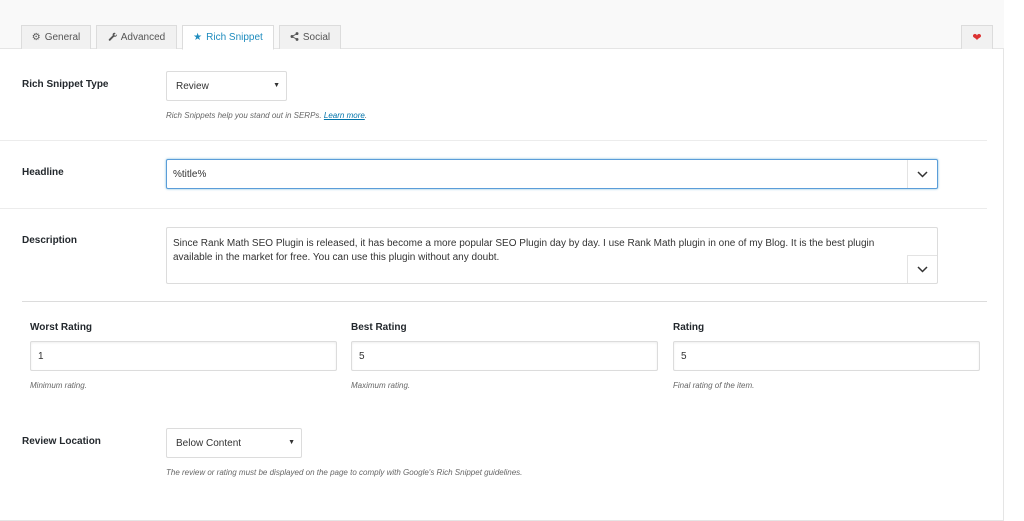 The width and height of the screenshot is (1024, 521). I want to click on review-location-label: Review Location, so click(61, 441).